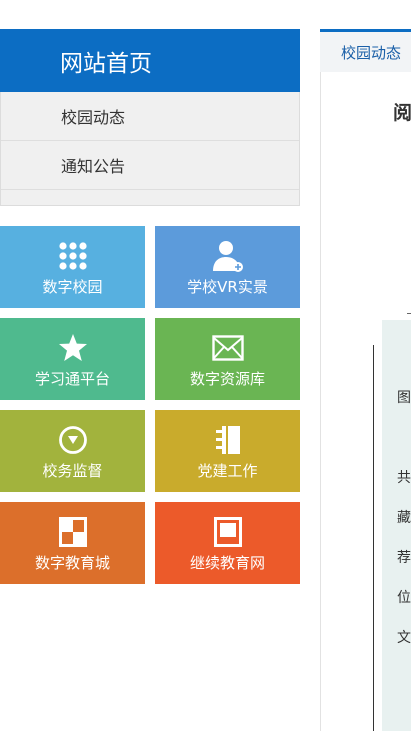 This screenshot has width=411, height=731. I want to click on tab-campus-news: 校园动态, so click(365, 50).